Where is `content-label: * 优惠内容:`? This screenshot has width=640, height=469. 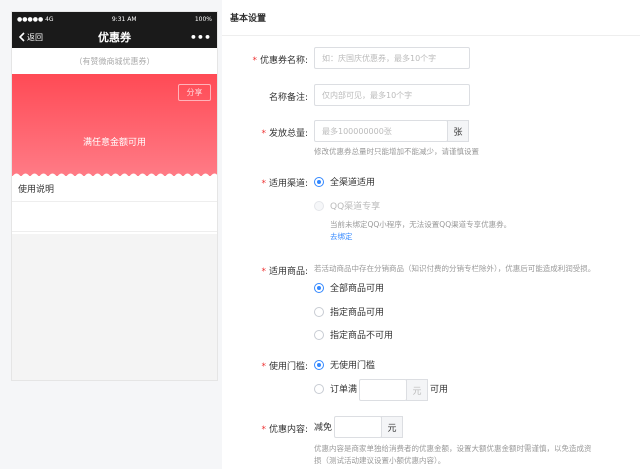
content-label: * 优惠内容: is located at coordinates (284, 430).